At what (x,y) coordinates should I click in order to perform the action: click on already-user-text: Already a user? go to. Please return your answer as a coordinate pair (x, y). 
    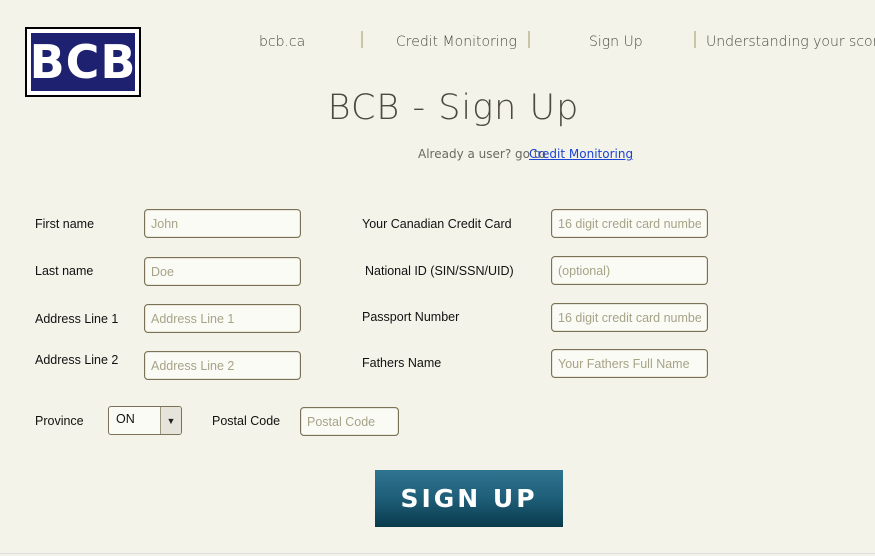
    Looking at the image, I should click on (482, 154).